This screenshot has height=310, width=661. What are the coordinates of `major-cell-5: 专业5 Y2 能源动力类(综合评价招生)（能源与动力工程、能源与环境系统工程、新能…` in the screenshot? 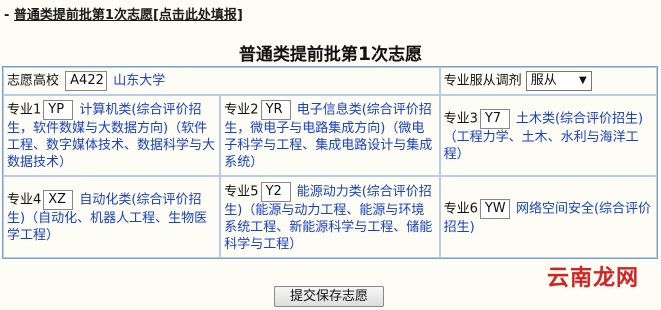 It's located at (330, 217).